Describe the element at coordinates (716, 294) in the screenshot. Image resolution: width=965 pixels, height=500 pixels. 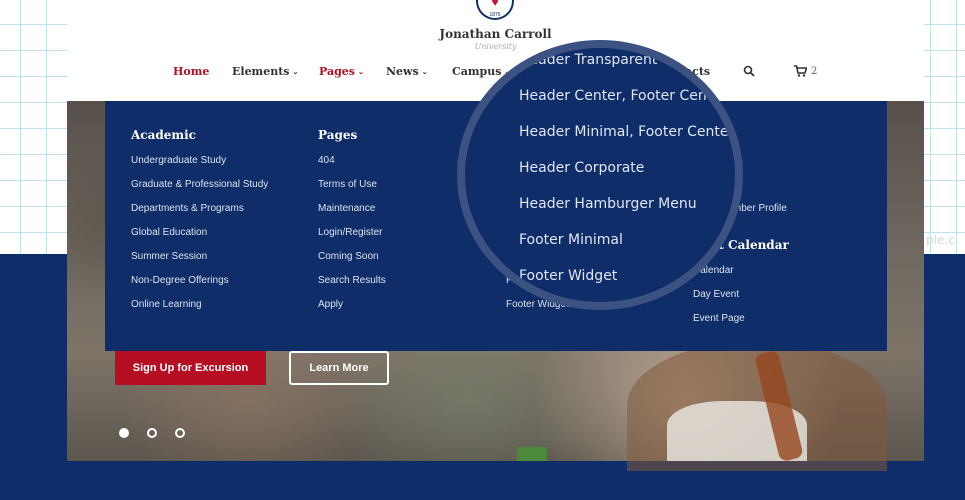
I see `mega-link: Day Event` at that location.